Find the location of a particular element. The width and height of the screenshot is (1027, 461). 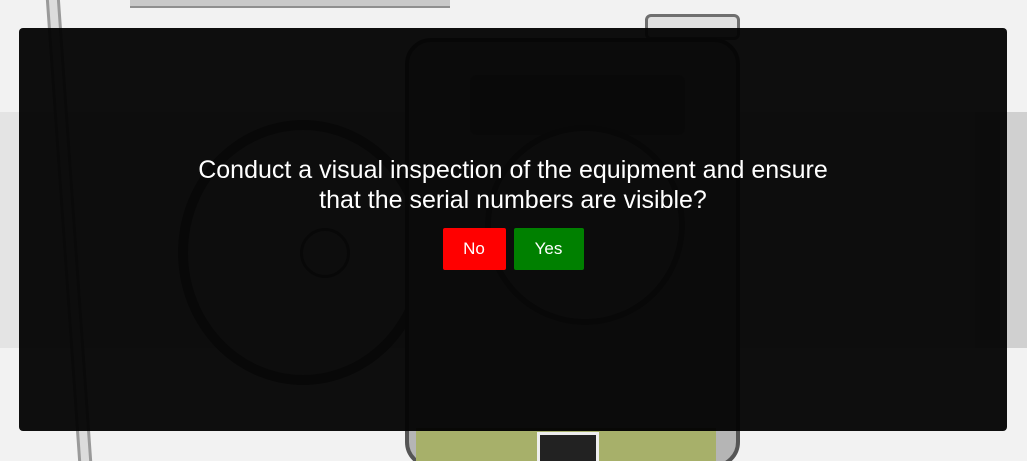

dialog-actions: No Yes is located at coordinates (513, 249).